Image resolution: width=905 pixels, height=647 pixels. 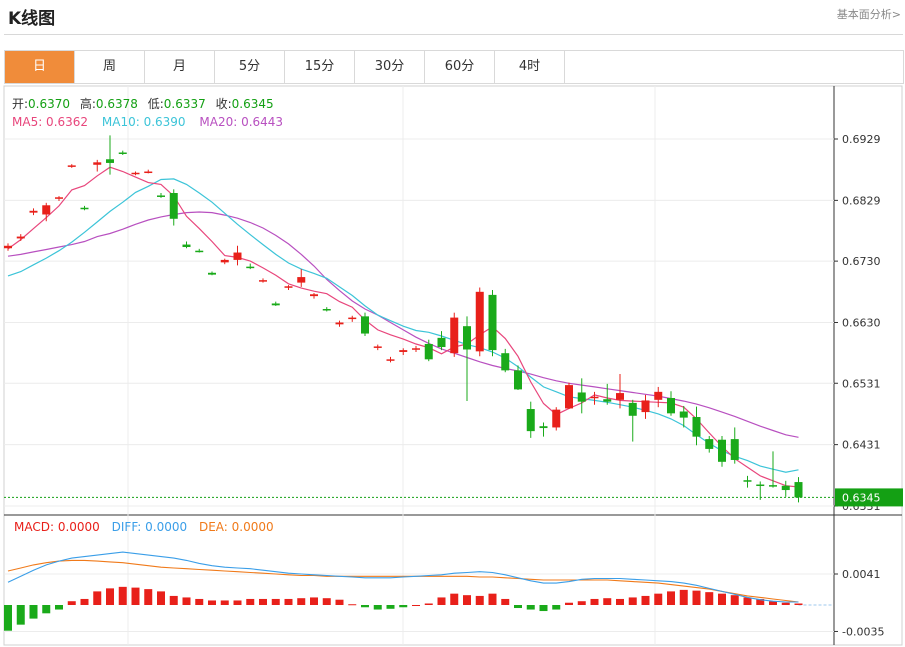 I want to click on ohlc-legend: 开:0.6370 高:0.6378 低:0.6337 收:0.6345, so click(x=143, y=103).